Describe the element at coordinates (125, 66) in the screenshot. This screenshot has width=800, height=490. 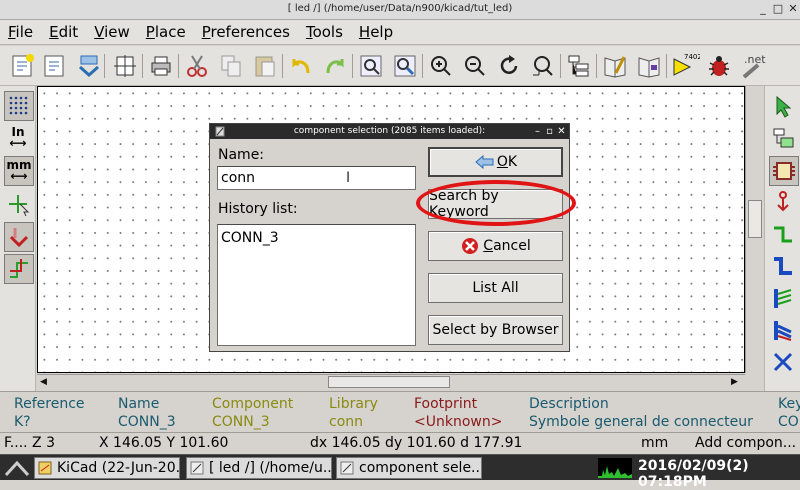
I see `page-settings-button` at that location.